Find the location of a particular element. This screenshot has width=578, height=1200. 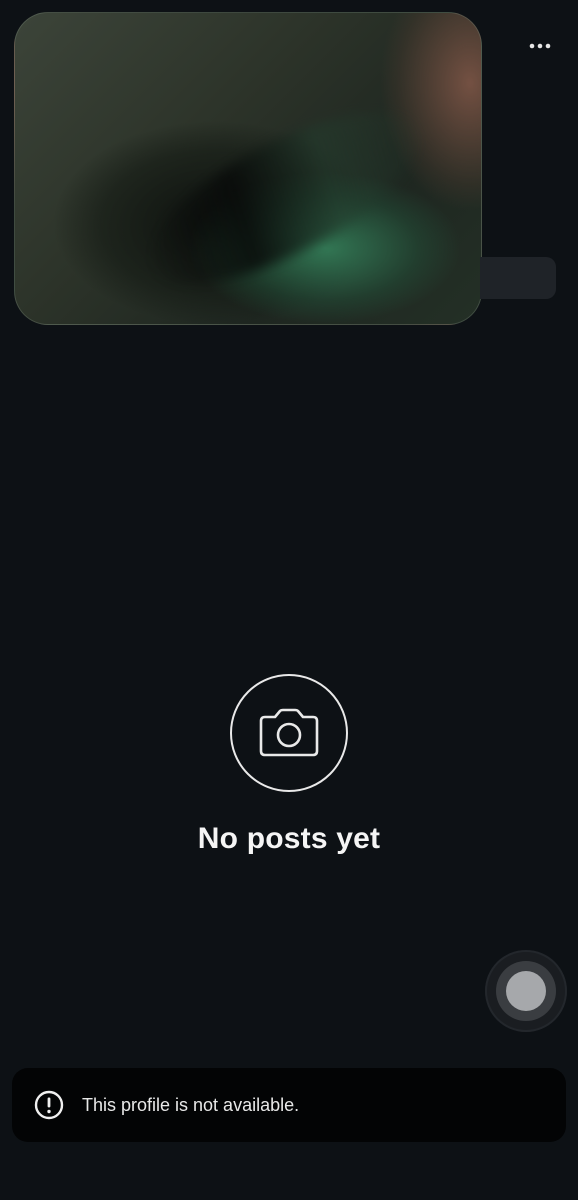

camera-circle is located at coordinates (289, 733).